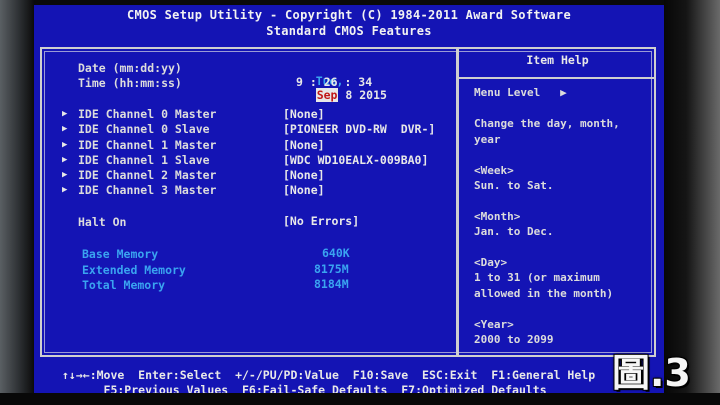 The width and height of the screenshot is (720, 405). What do you see at coordinates (120, 254) in the screenshot?
I see `base-memory-label: Base Memory` at bounding box center [120, 254].